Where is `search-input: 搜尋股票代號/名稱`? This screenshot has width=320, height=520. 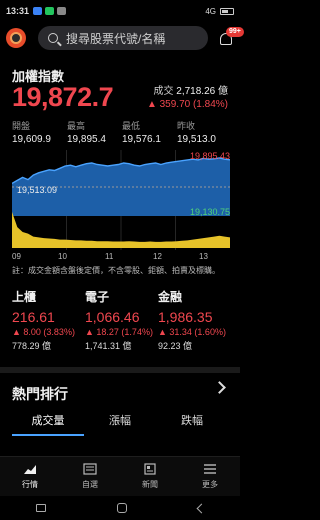 search-input: 搜尋股票代號/名稱 is located at coordinates (123, 38).